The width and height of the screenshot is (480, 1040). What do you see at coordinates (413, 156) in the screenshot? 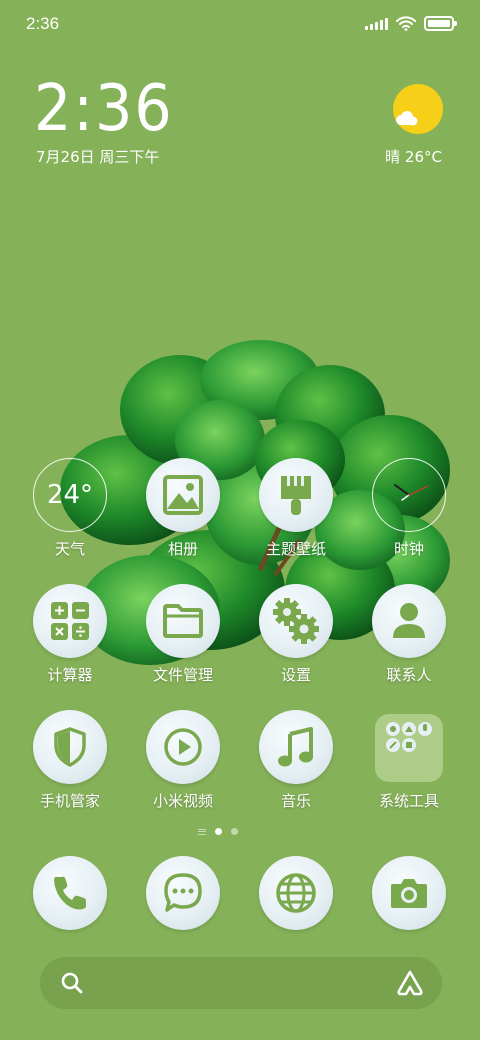
I see `weather-widget-text: 晴 26°C` at bounding box center [413, 156].